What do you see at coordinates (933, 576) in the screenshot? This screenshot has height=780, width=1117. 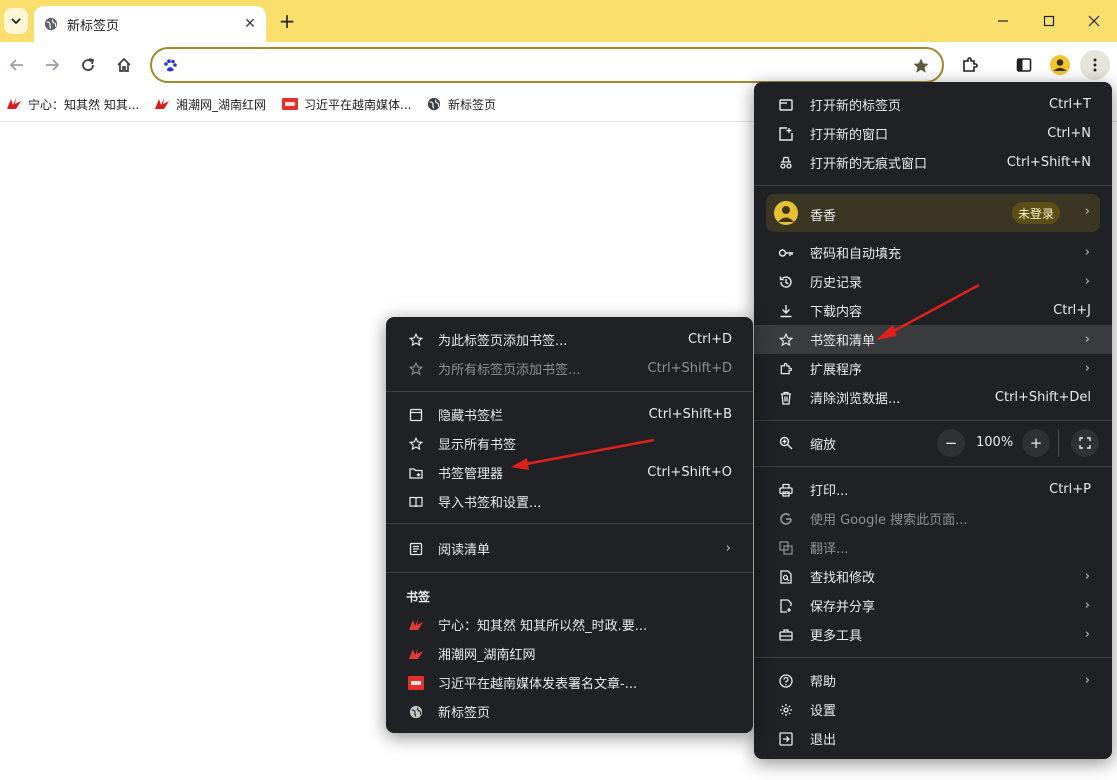 I see `menu-find-and-edit: 查找和修改 ›` at bounding box center [933, 576].